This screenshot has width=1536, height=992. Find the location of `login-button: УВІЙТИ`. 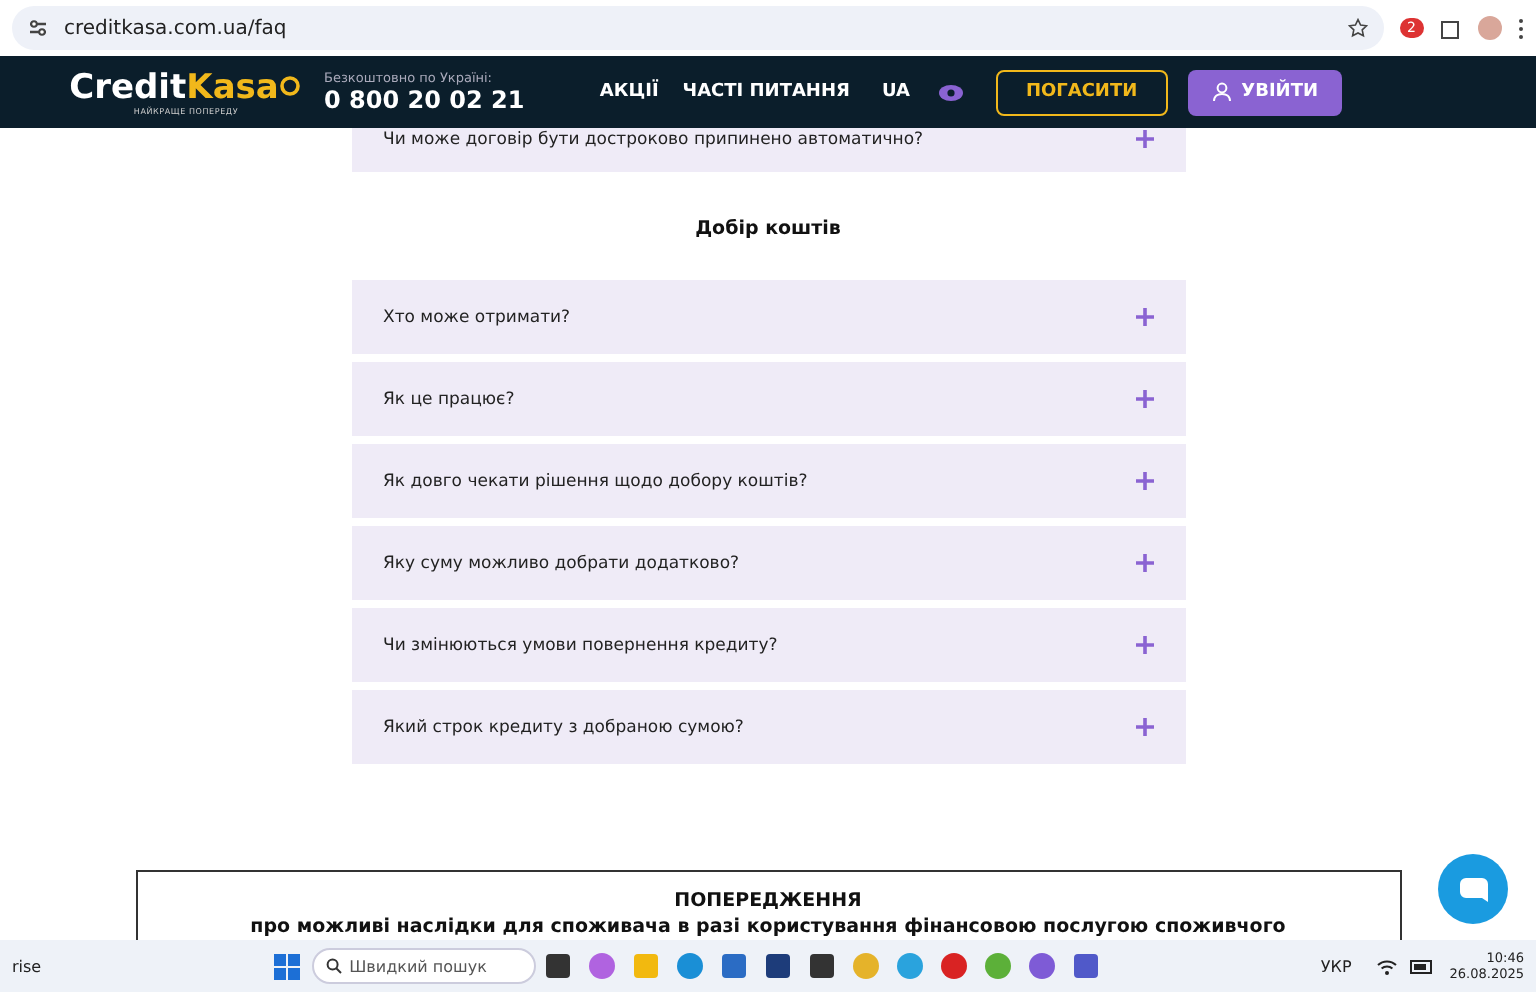

login-button: УВІЙТИ is located at coordinates (1264, 92).